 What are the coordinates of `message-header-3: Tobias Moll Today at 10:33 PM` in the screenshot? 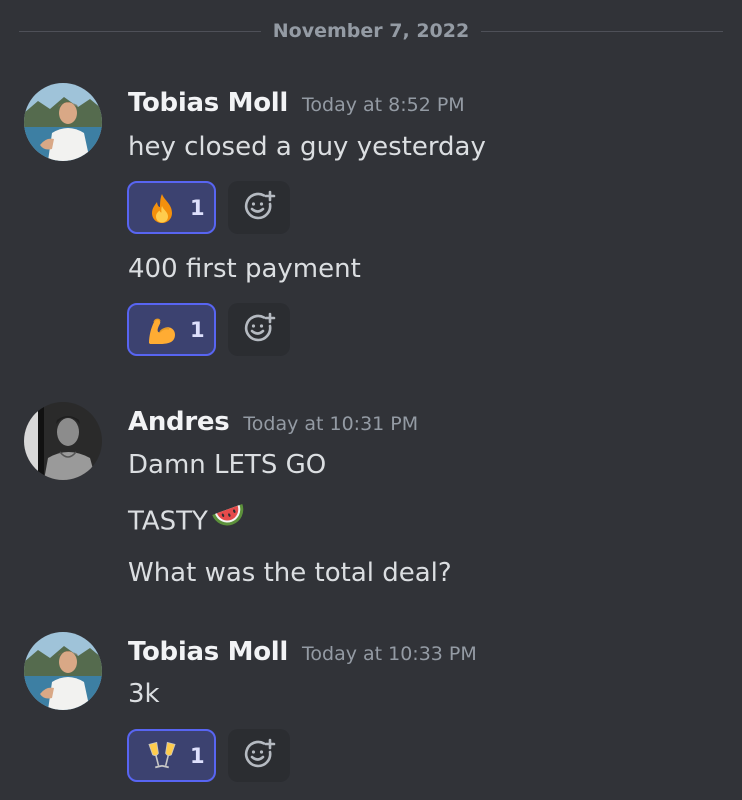 It's located at (302, 652).